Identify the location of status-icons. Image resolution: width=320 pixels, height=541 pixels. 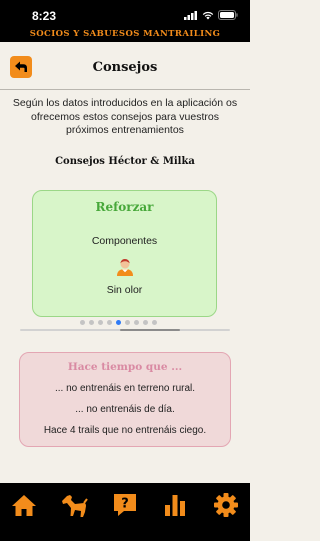
(211, 15).